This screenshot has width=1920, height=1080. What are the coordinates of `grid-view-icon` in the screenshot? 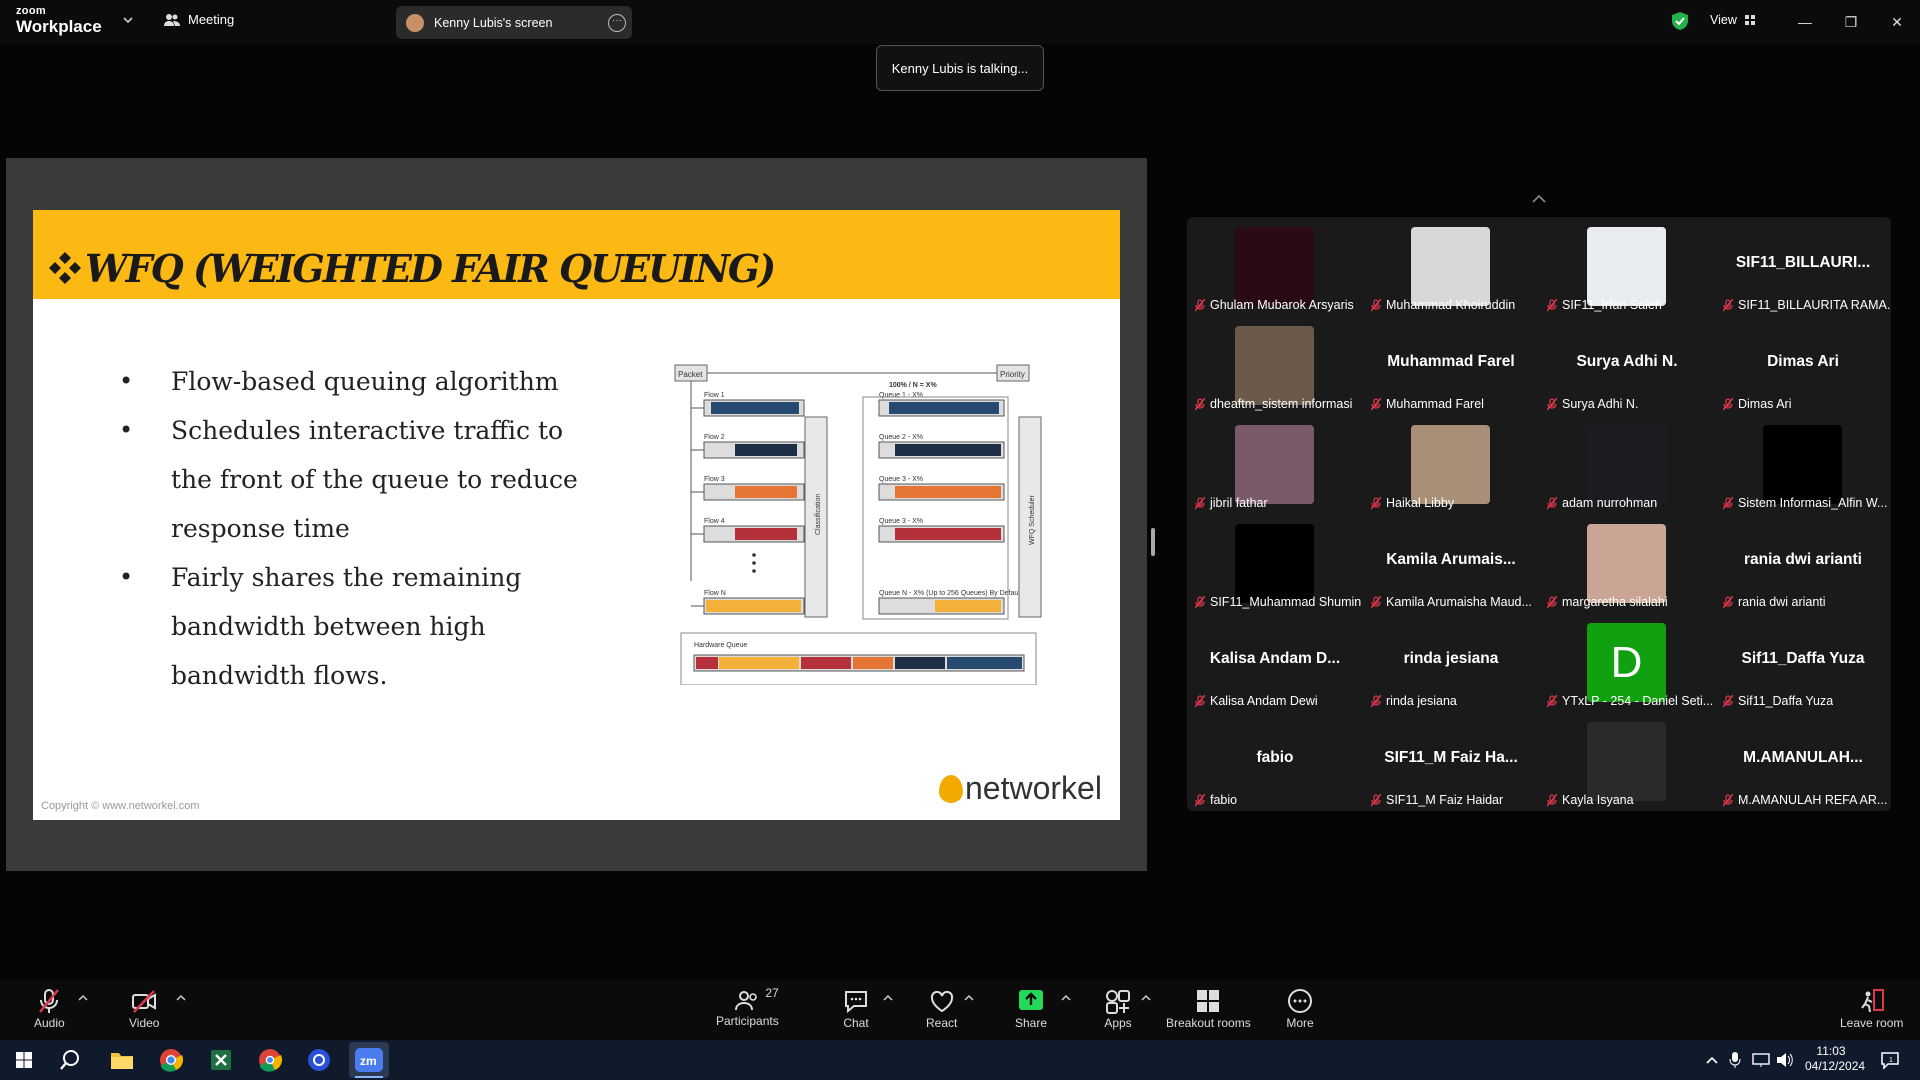 It's located at (1749, 20).